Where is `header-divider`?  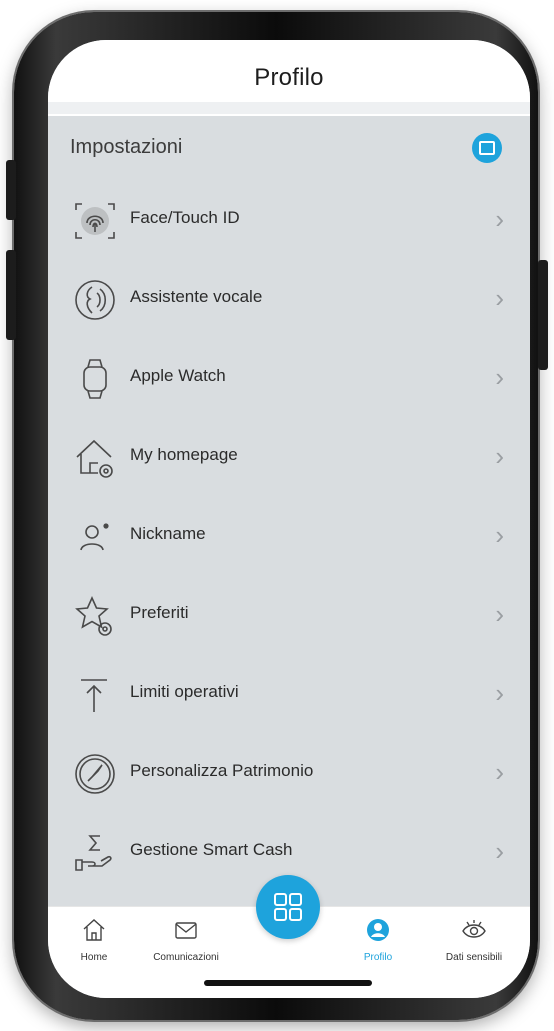
header-divider is located at coordinates (289, 108).